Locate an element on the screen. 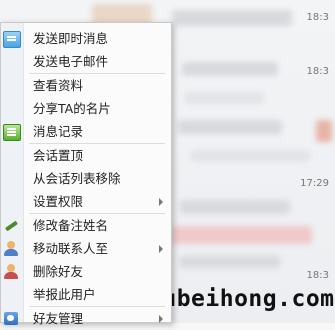 The width and height of the screenshot is (335, 330). avatar is located at coordinates (324, 131).